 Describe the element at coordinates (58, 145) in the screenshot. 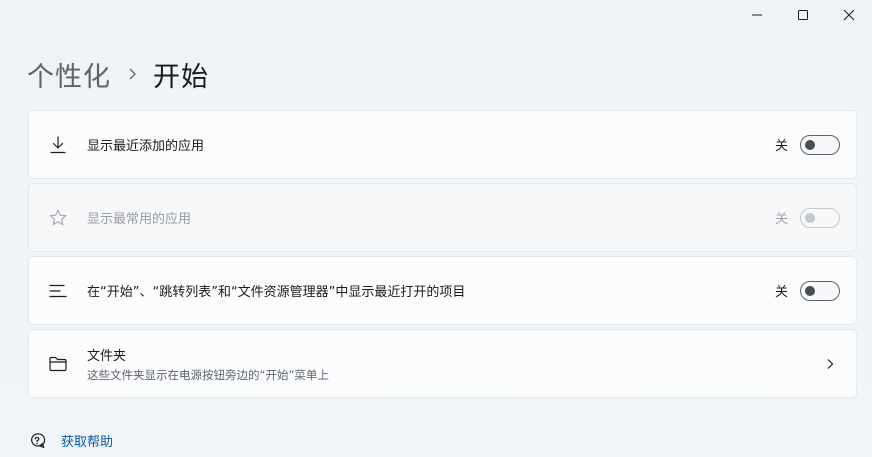

I see `download-icon` at that location.